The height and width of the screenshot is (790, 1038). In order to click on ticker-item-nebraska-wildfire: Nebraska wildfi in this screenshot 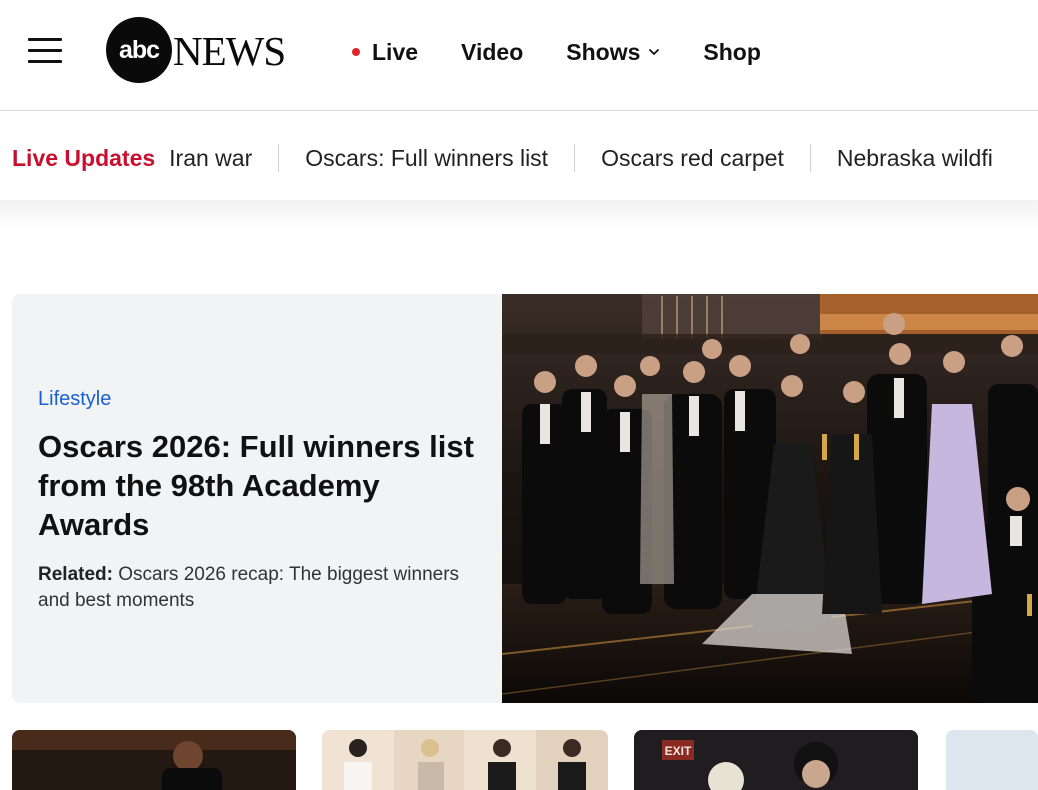, I will do `click(915, 158)`.